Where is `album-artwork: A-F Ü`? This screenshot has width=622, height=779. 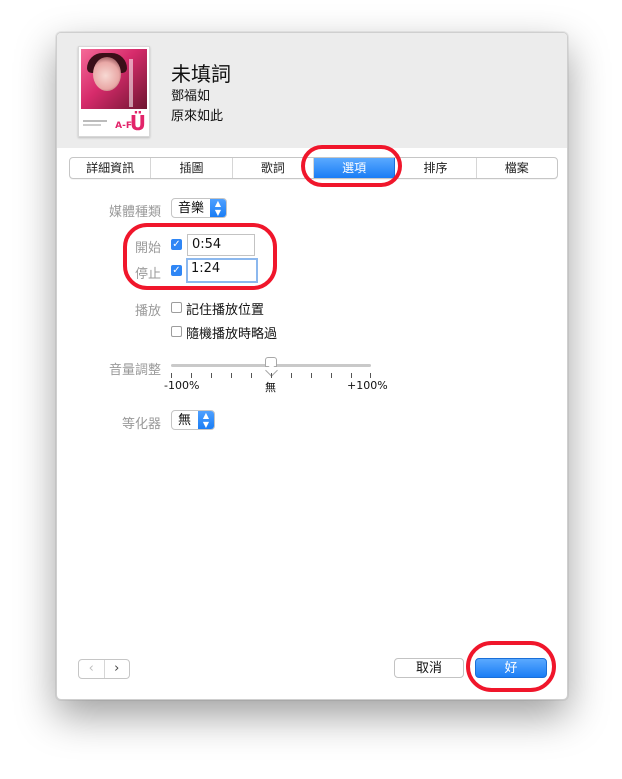 album-artwork: A-F Ü is located at coordinates (114, 91).